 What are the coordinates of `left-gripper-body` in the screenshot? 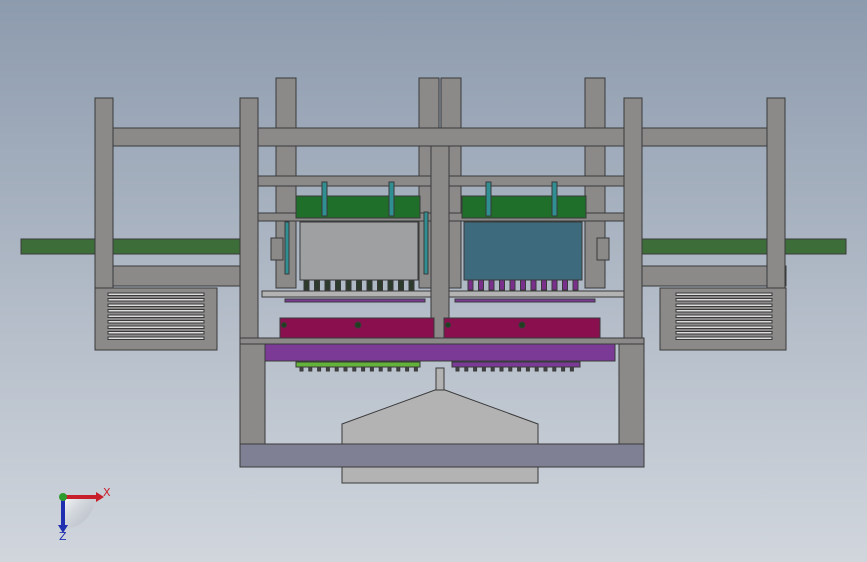 It's located at (359, 251).